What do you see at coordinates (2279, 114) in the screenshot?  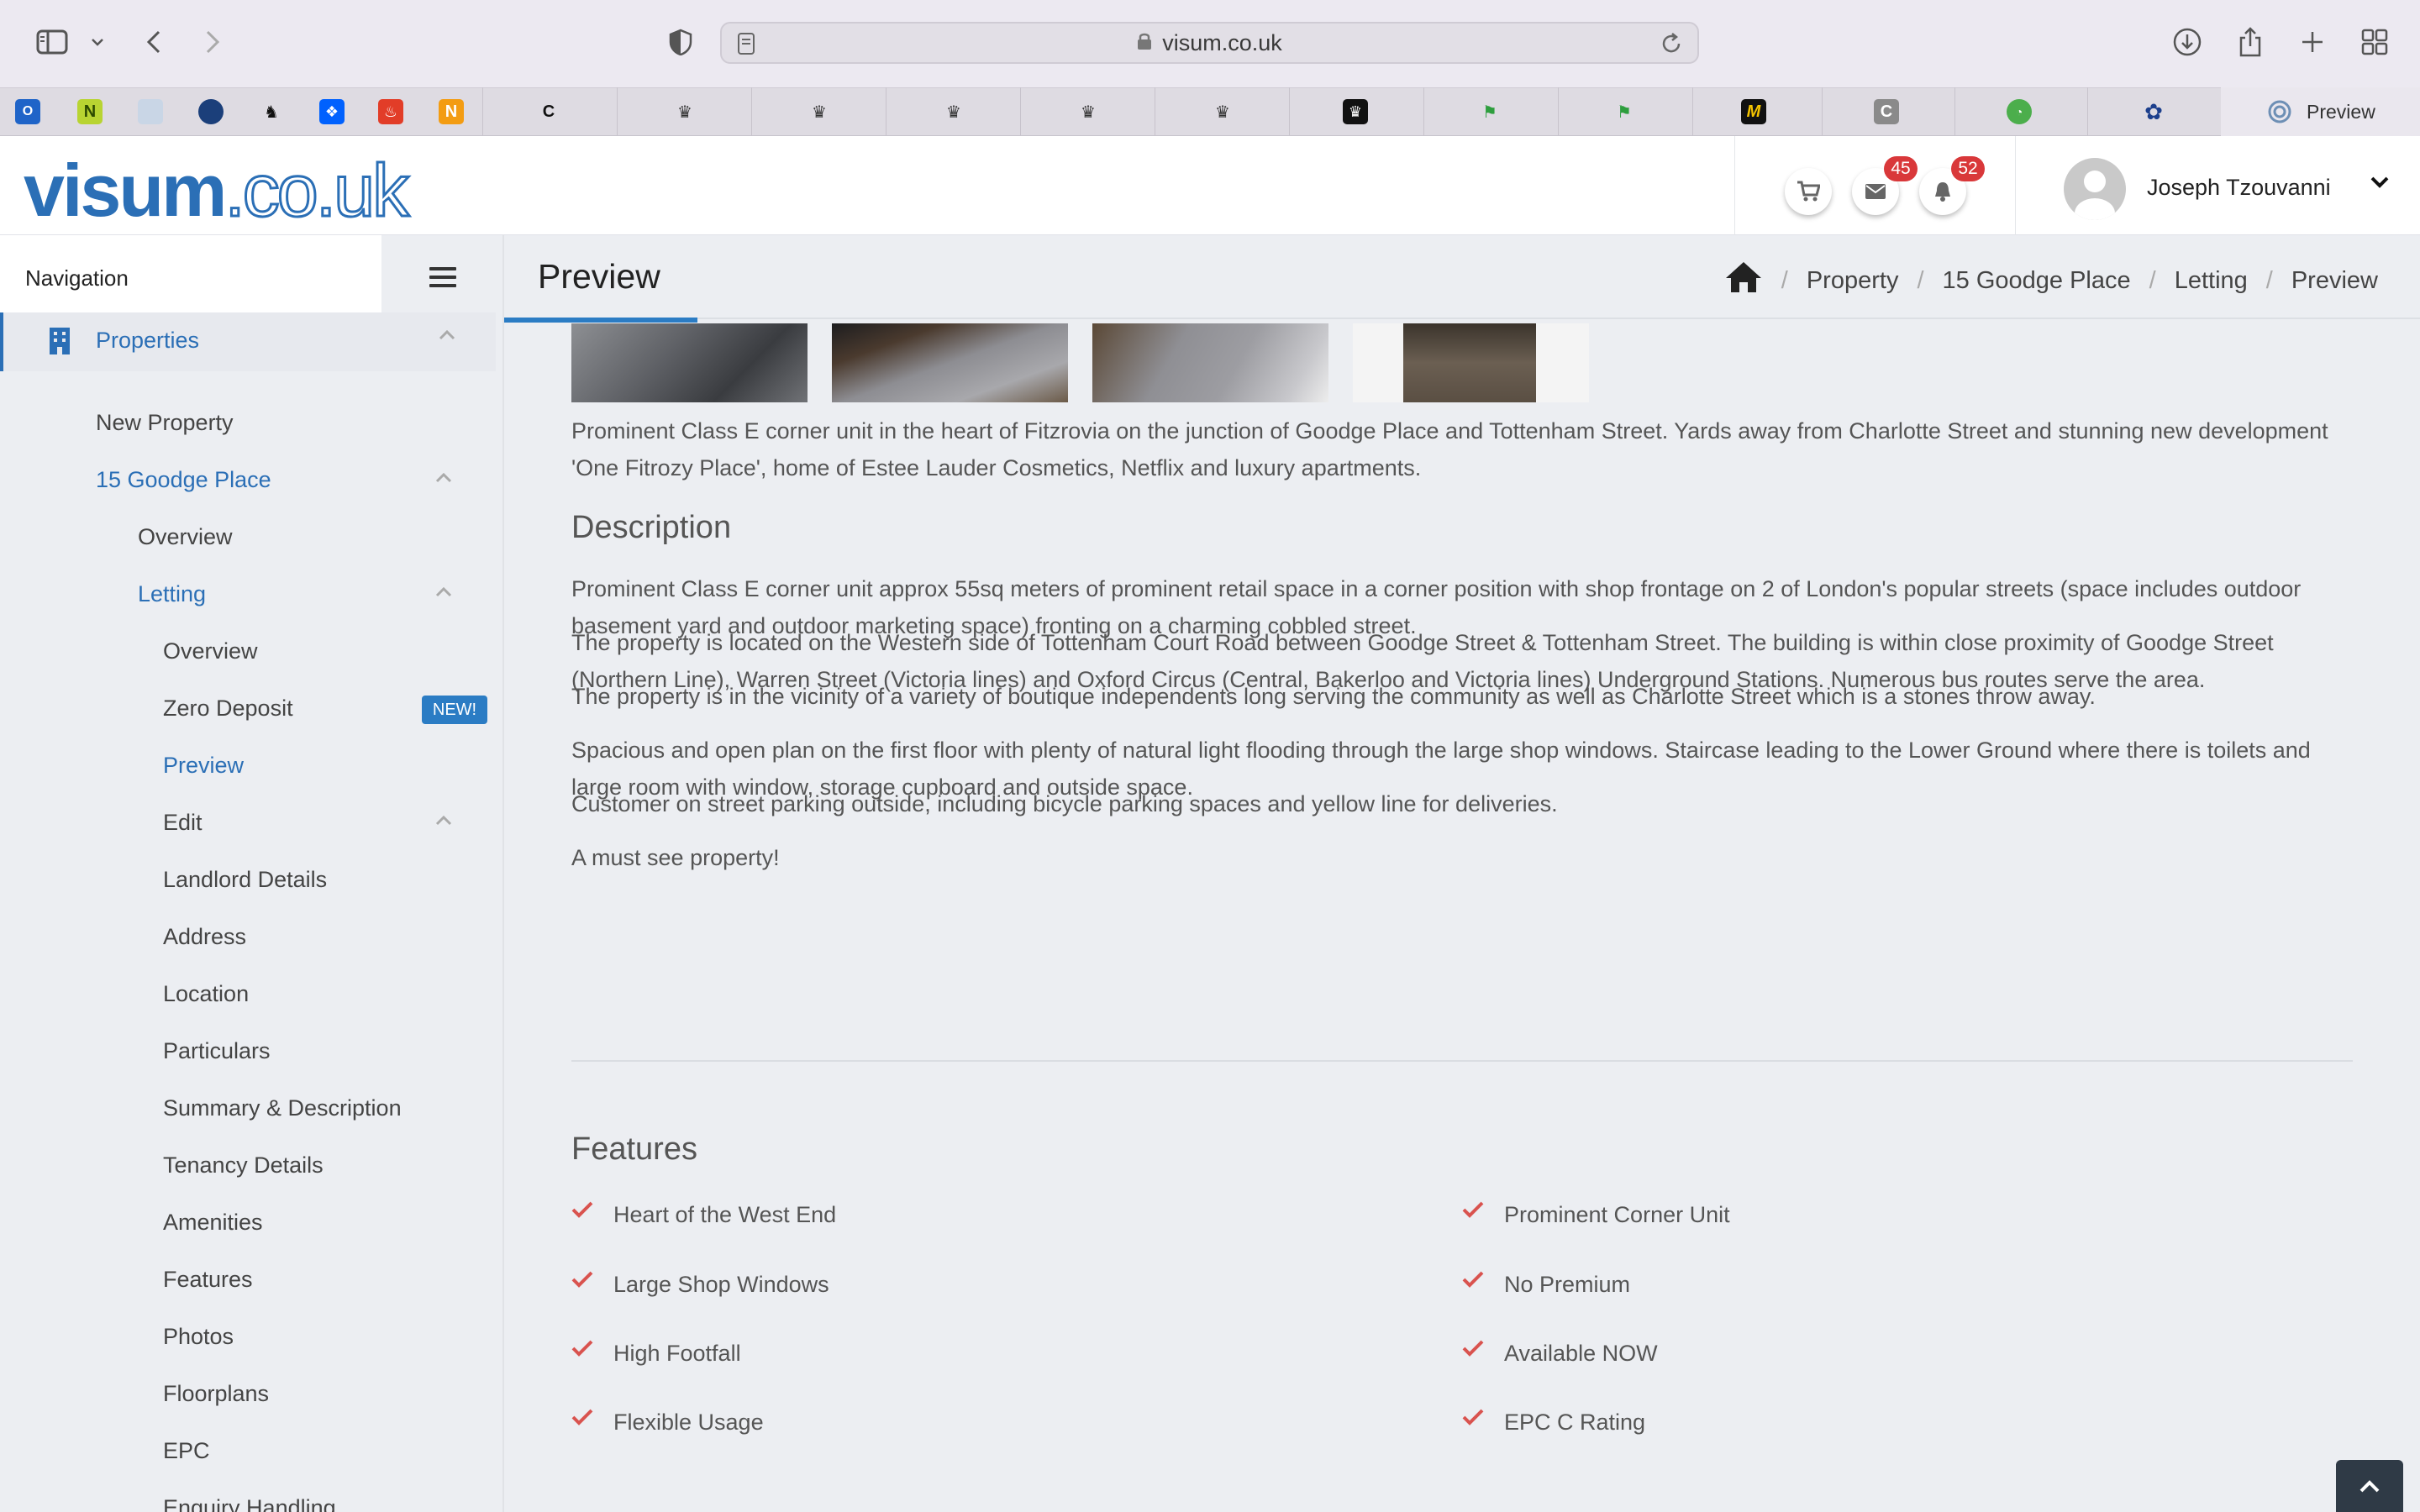 I see `tab-favicon-icon` at bounding box center [2279, 114].